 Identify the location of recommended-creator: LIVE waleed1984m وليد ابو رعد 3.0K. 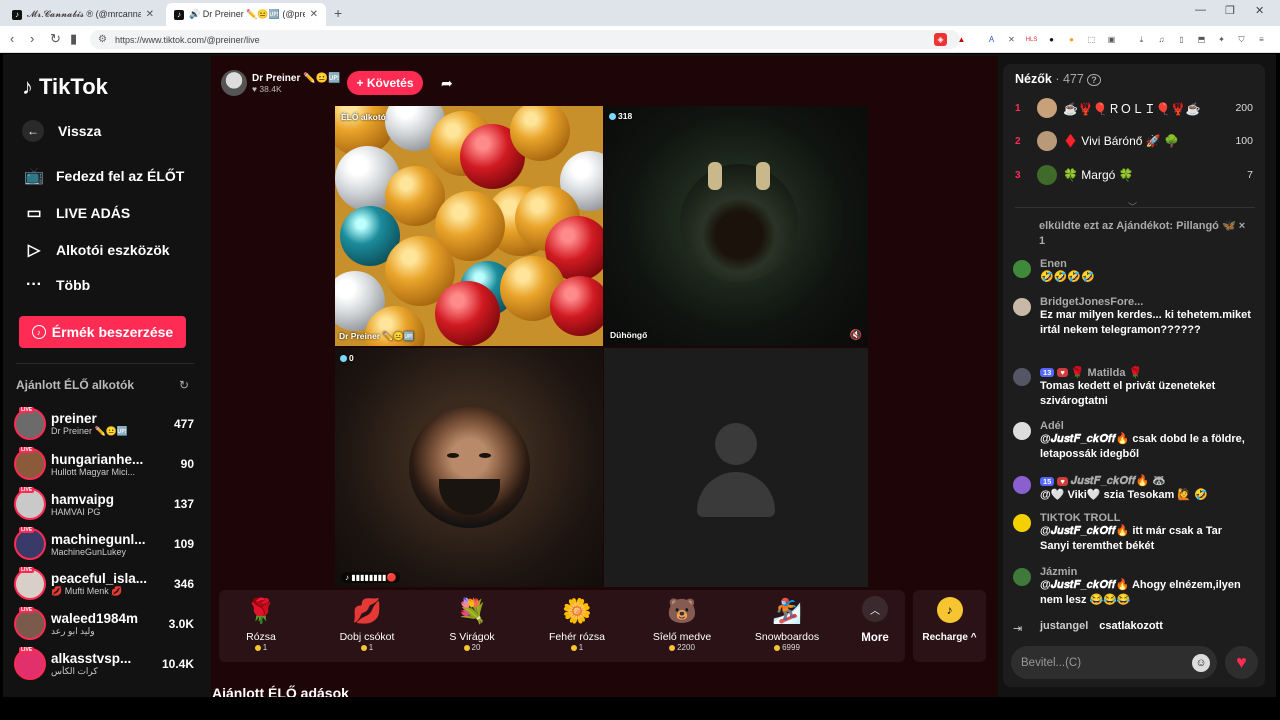
(104, 624).